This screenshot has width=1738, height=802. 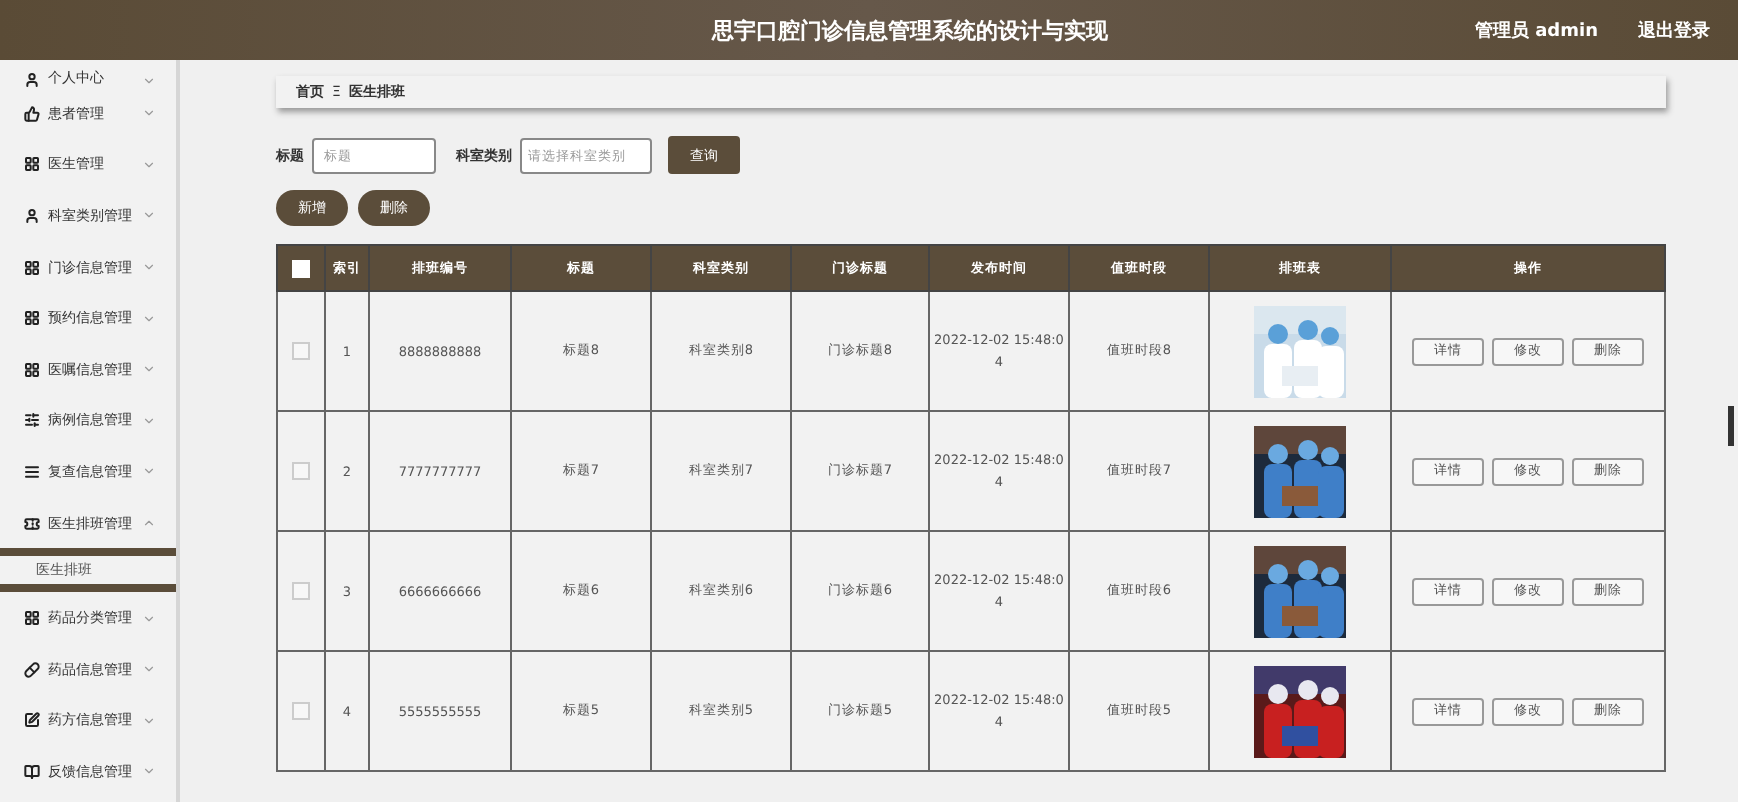 I want to click on book-icon, so click(x=32, y=771).